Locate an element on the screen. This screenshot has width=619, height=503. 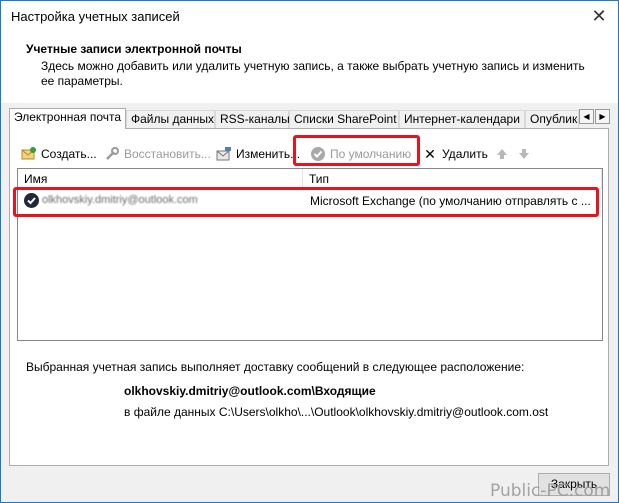
column-header-name: Имя is located at coordinates (160, 179).